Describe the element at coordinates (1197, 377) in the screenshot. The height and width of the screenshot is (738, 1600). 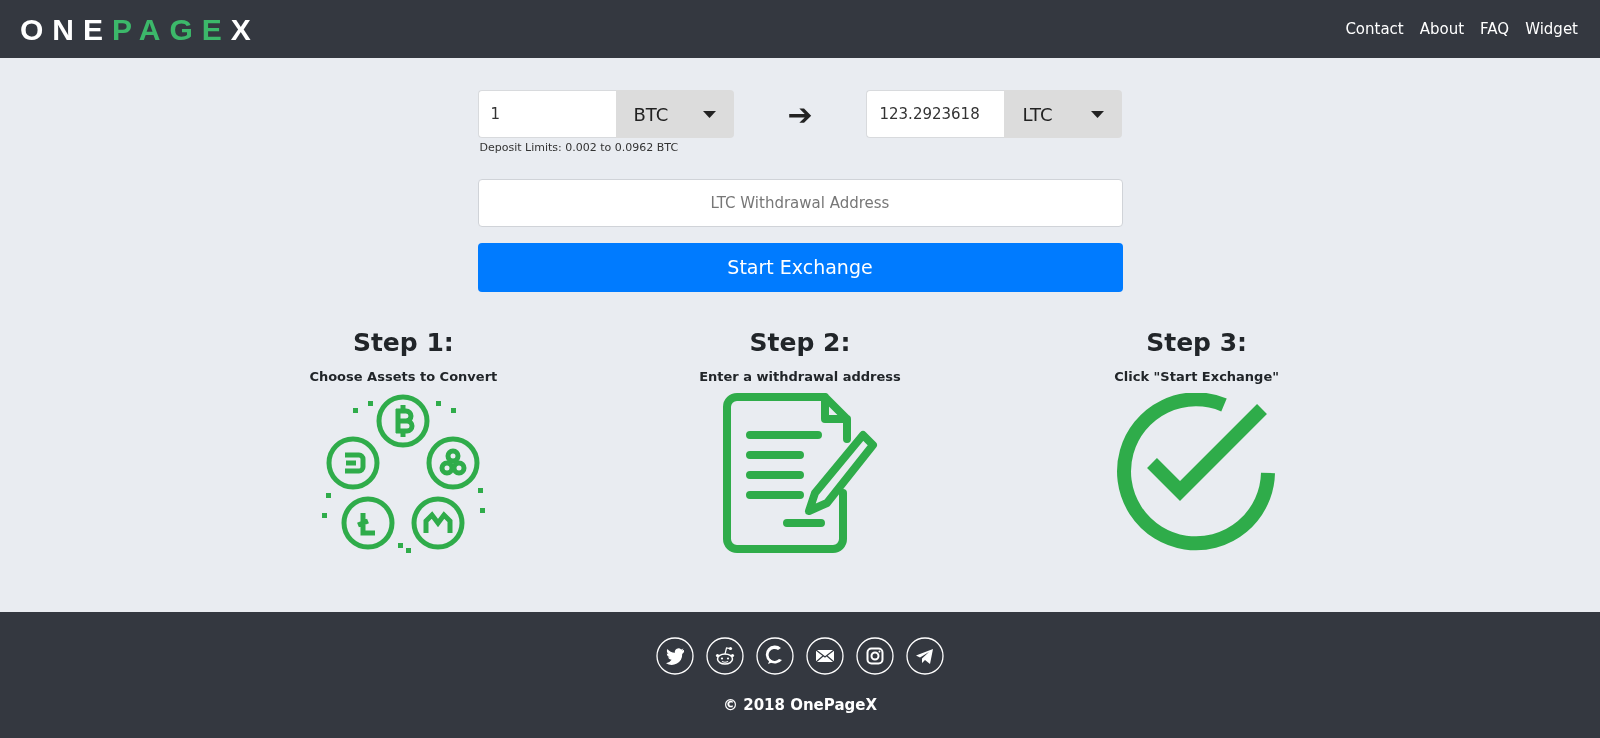
I see `step-description: Click "Start Exchange"` at that location.